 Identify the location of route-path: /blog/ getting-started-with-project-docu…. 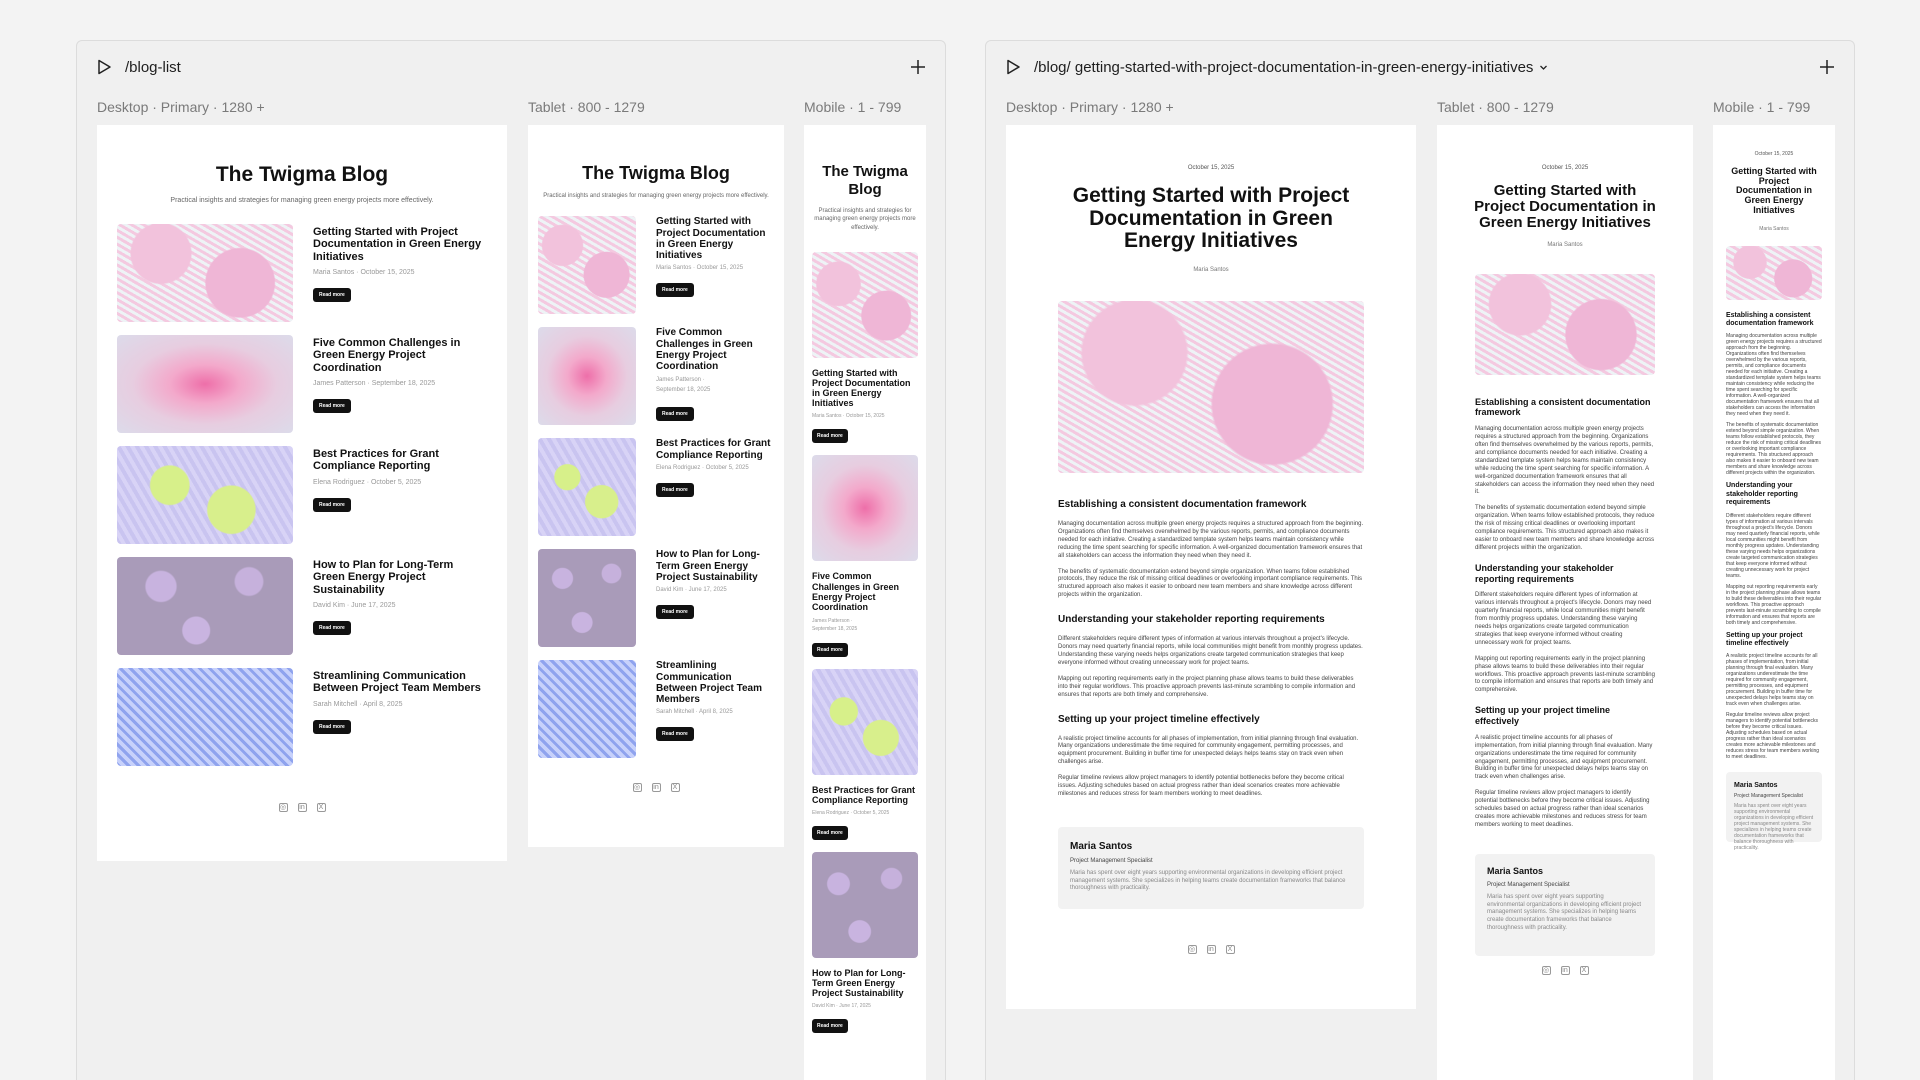
(1426, 67).